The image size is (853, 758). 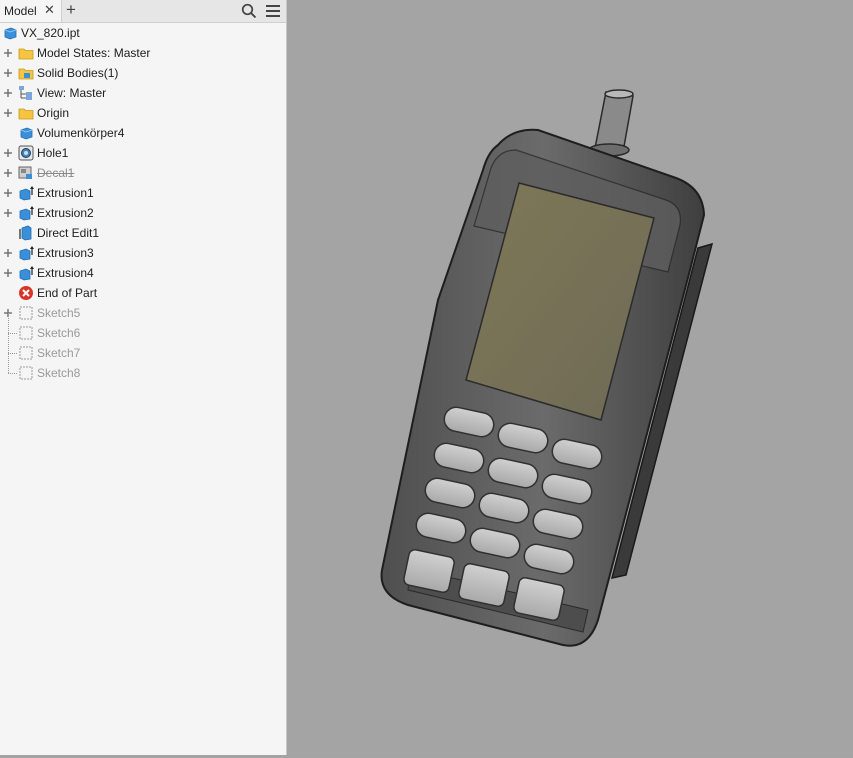 I want to click on view-rep-icon, so click(x=25, y=93).